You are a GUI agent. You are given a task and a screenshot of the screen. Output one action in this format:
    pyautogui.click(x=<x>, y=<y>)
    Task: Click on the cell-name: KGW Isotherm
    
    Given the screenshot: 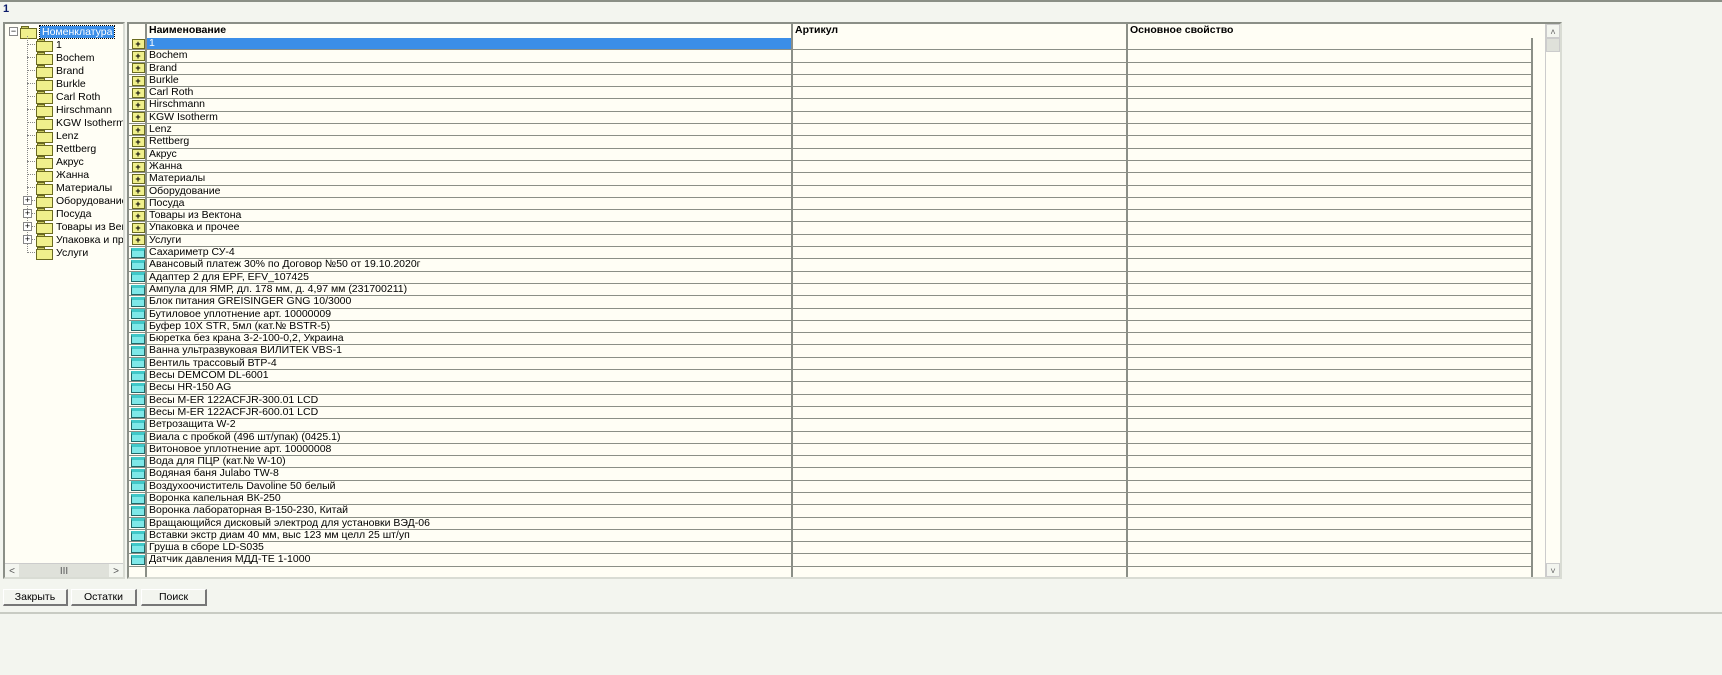 What is the action you would take?
    pyautogui.click(x=470, y=117)
    